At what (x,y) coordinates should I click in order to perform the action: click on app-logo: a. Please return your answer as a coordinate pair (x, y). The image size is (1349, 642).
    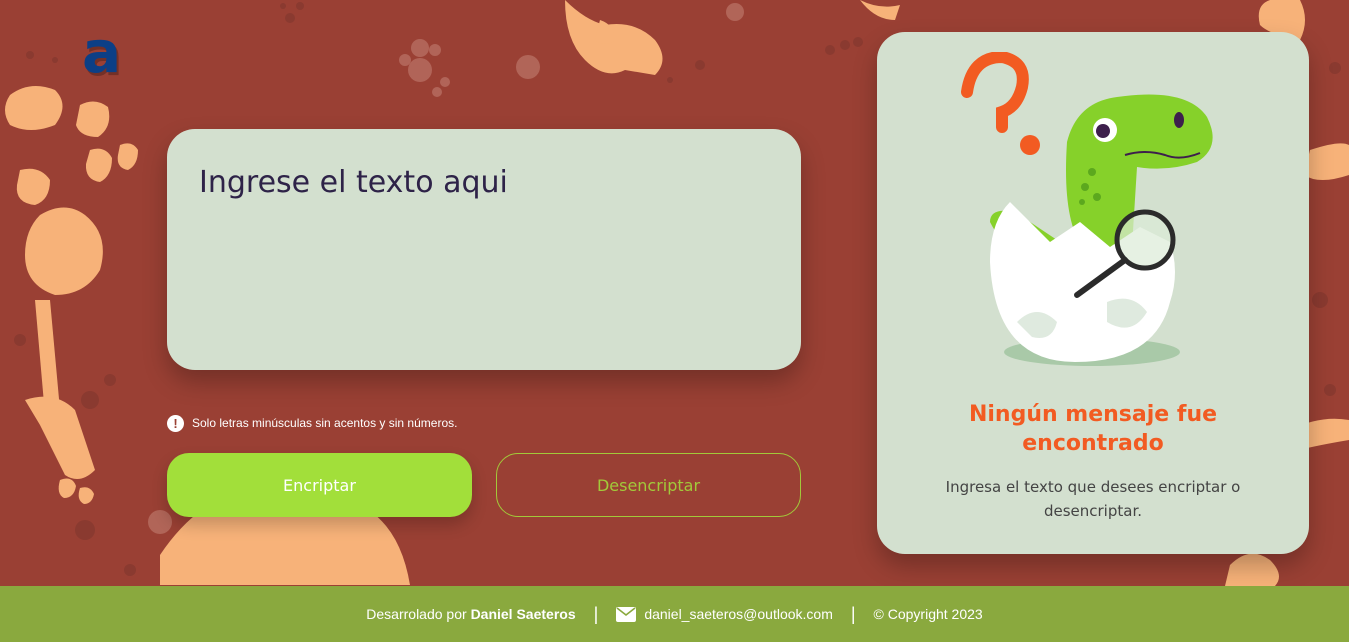
    Looking at the image, I should click on (102, 52).